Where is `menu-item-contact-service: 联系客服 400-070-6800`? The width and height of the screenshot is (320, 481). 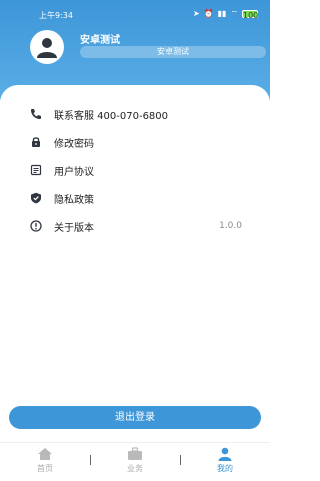
menu-item-contact-service: 联系客服 400-070-6800 is located at coordinates (135, 114).